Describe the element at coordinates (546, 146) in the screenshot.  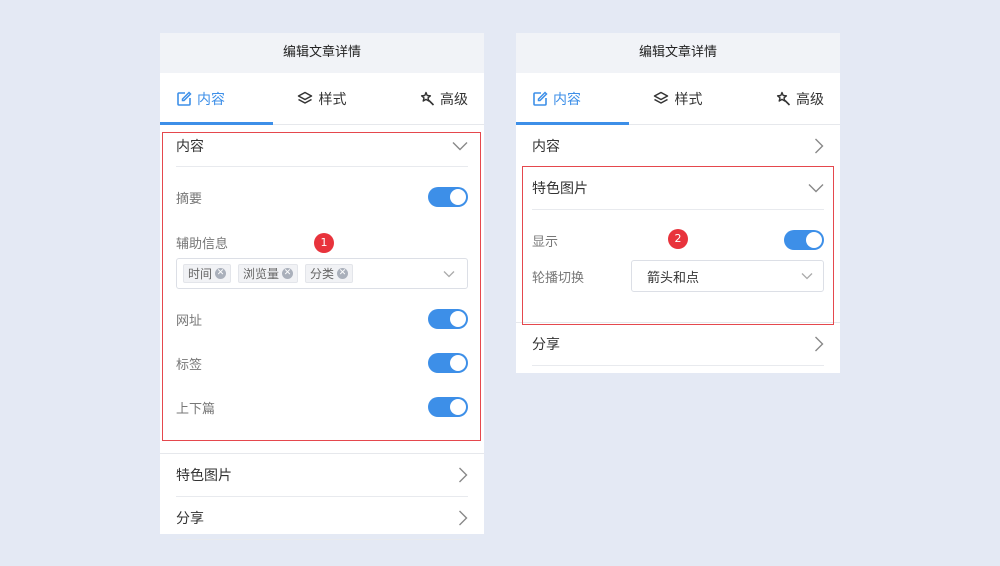
I see `section-title: 内容` at that location.